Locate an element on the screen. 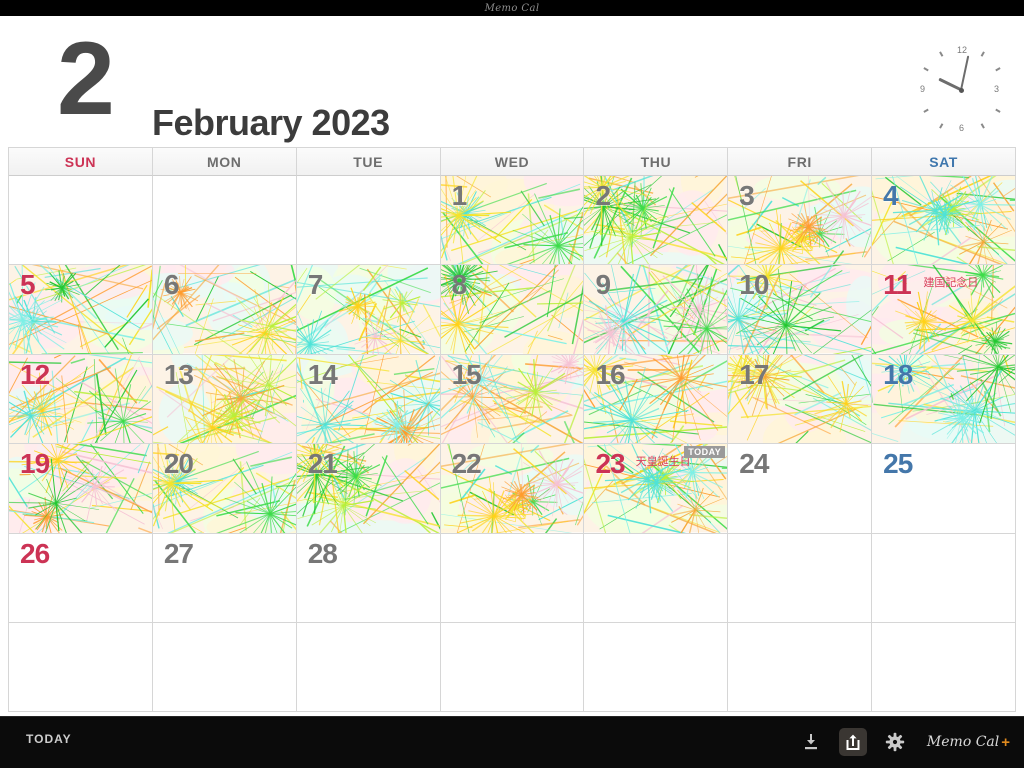 The image size is (1024, 768). today-button: TODAY is located at coordinates (49, 739).